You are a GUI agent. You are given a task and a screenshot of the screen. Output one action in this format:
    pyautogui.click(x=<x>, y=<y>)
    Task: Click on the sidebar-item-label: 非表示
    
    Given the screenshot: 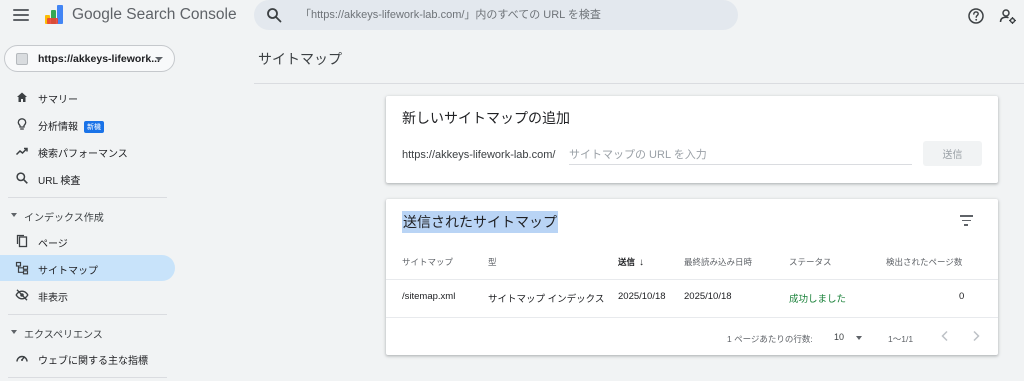 What is the action you would take?
    pyautogui.click(x=53, y=298)
    